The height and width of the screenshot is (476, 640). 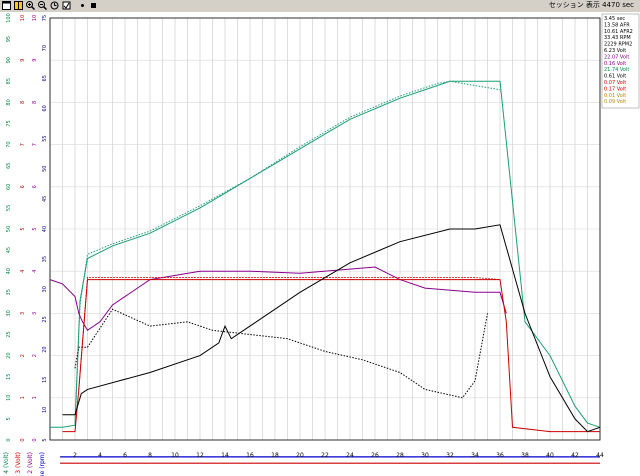 I want to click on x-tick-label: 30, so click(x=425, y=455).